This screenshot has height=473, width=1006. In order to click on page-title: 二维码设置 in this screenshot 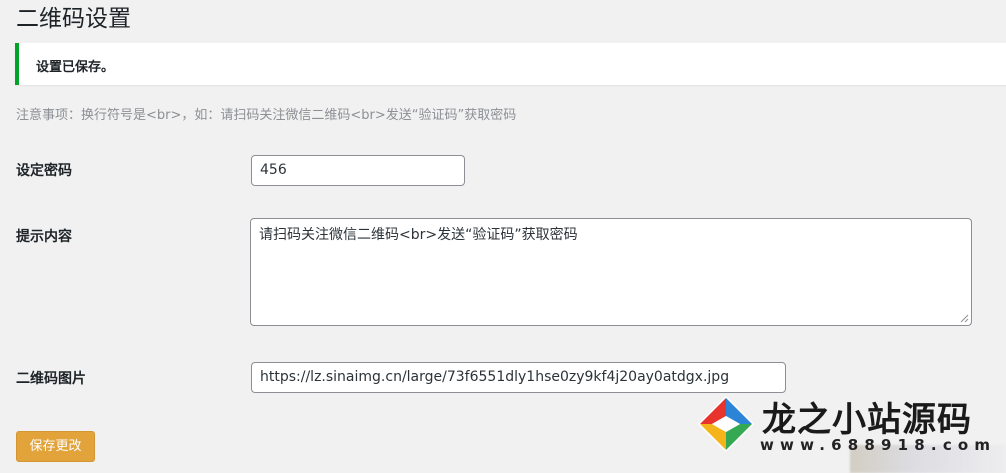, I will do `click(73, 19)`.